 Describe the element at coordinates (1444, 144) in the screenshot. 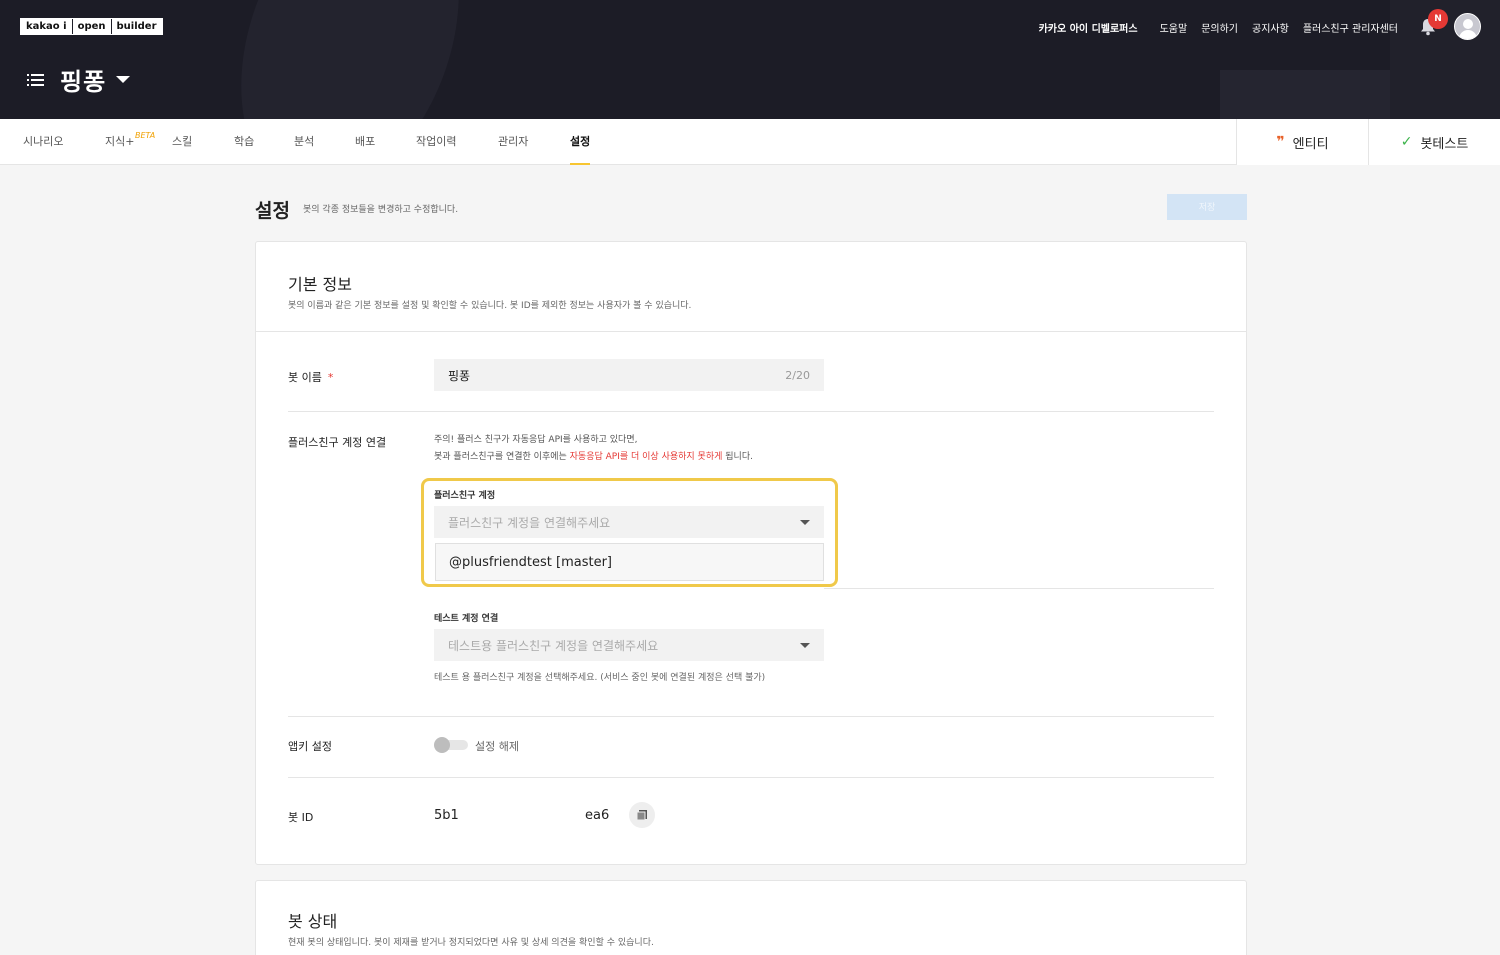

I see `bot-test-button-label: 봇테스트` at that location.